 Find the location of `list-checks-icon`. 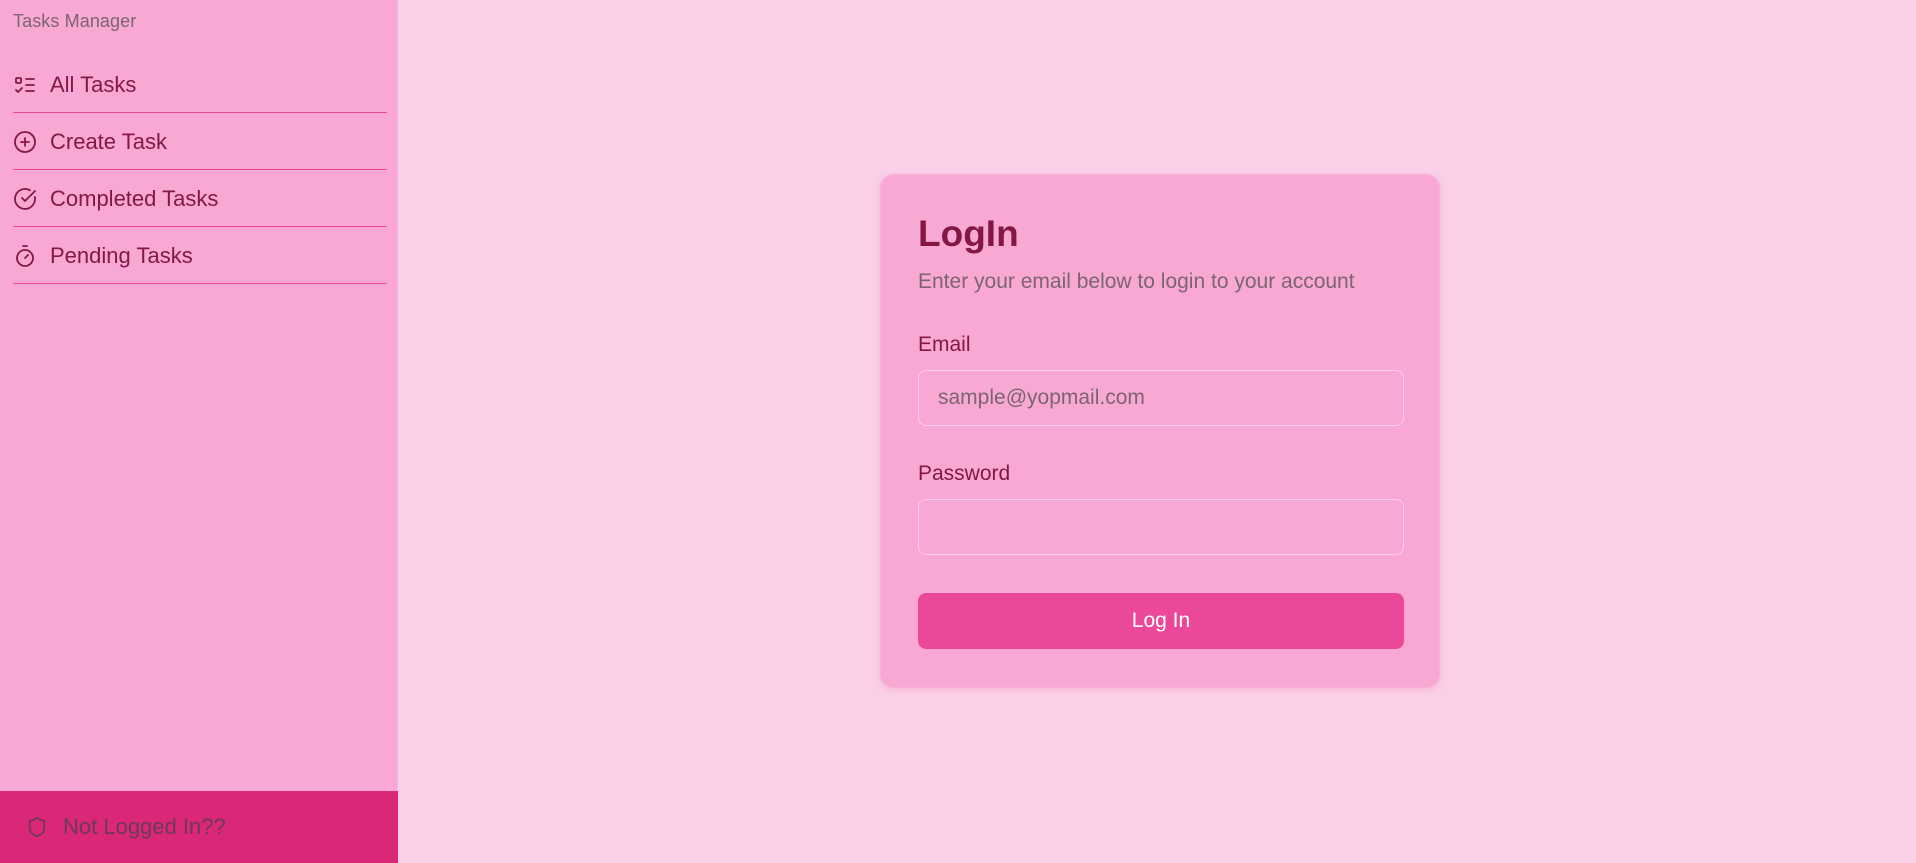

list-checks-icon is located at coordinates (25, 85).